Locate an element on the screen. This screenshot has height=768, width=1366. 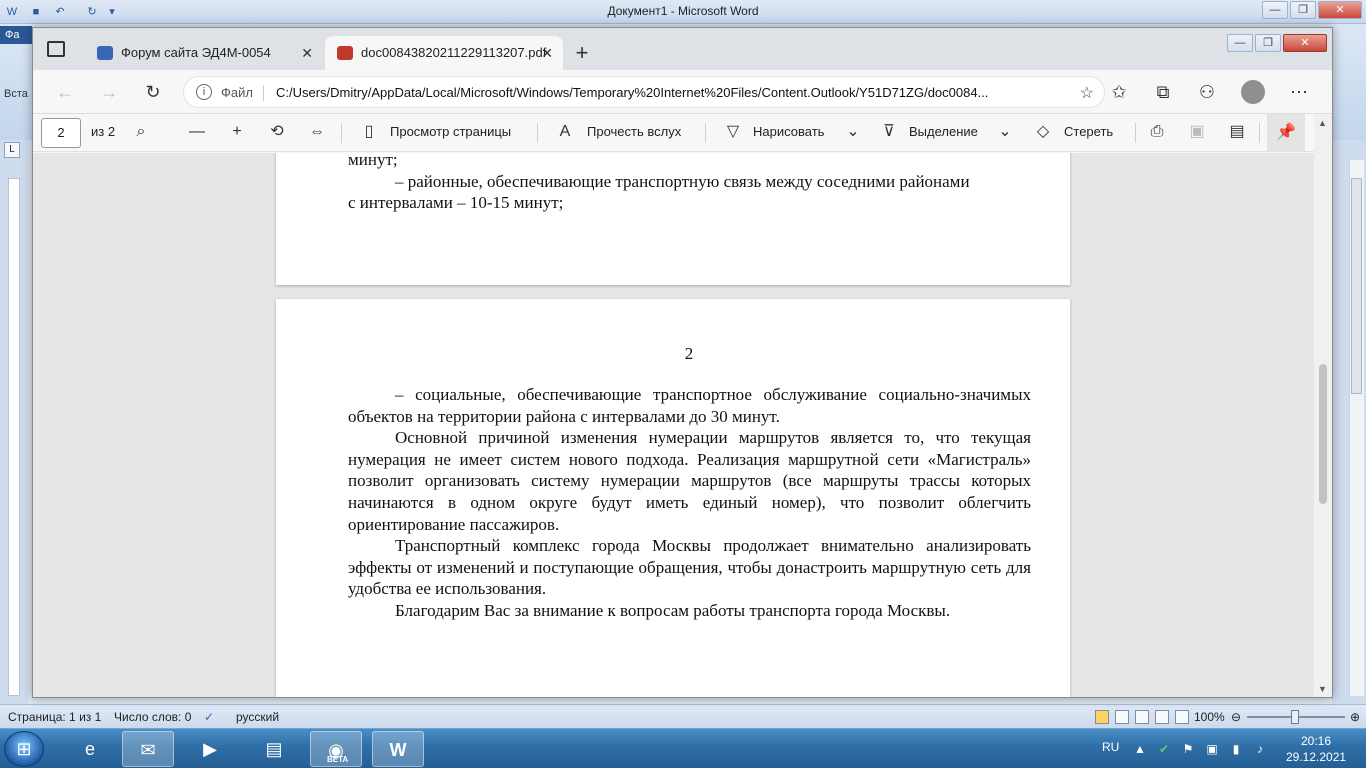
page-view-icon: ▯ is located at coordinates (369, 132).